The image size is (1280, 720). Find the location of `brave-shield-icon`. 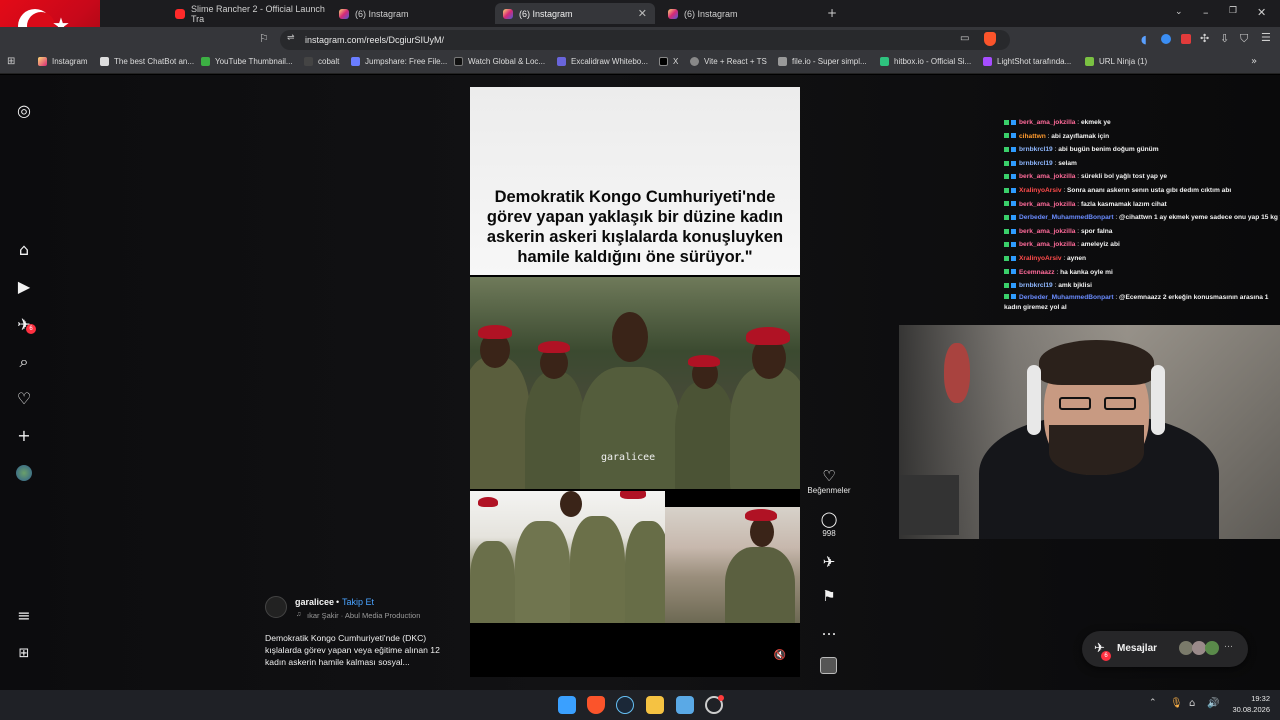

brave-shield-icon is located at coordinates (990, 39).